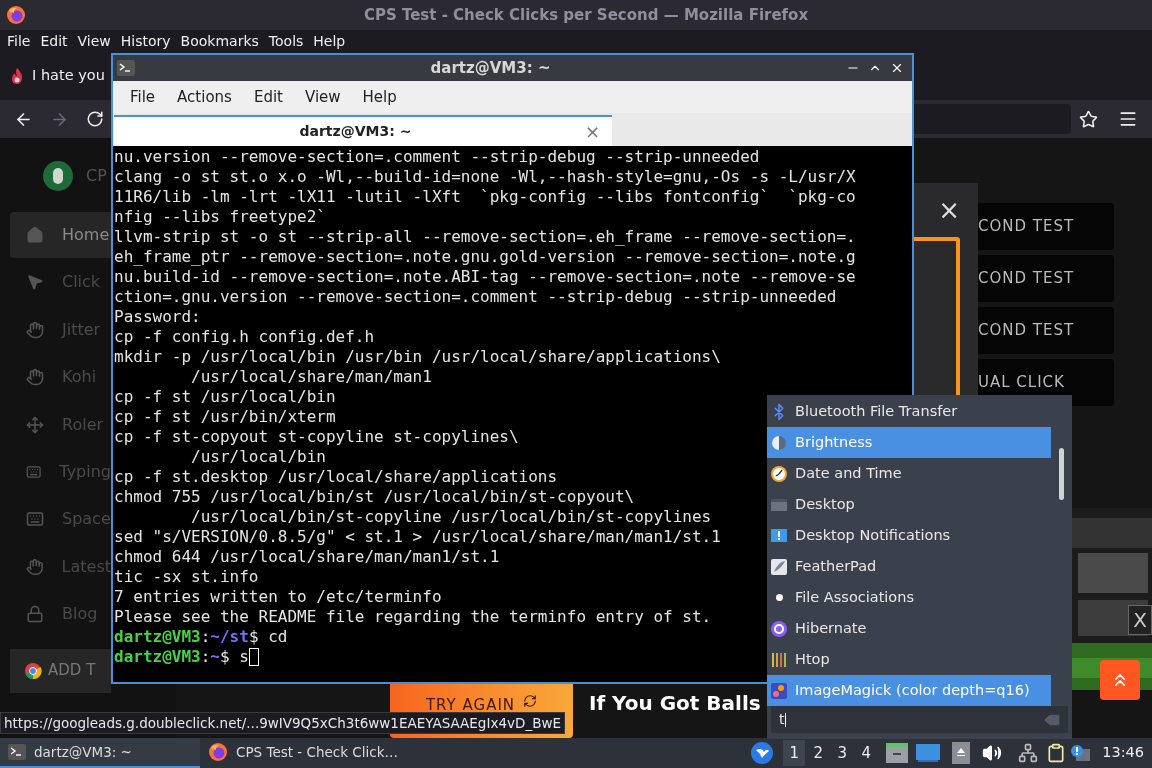  I want to click on eject-icon, so click(961, 753).